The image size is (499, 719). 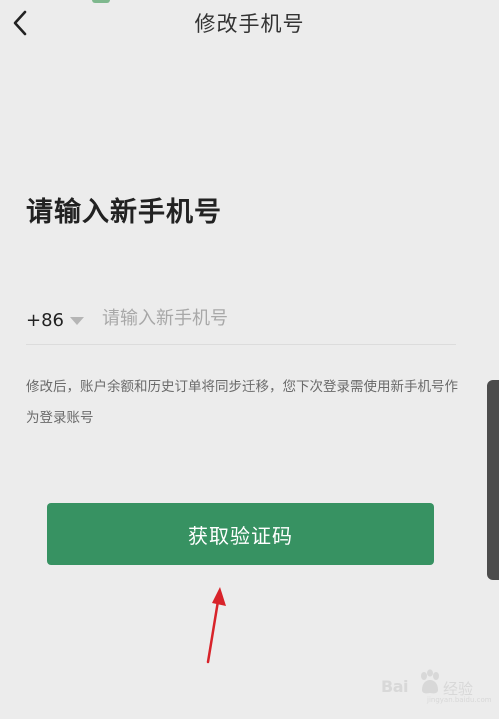 What do you see at coordinates (394, 686) in the screenshot?
I see `watermark-brand: Bai` at bounding box center [394, 686].